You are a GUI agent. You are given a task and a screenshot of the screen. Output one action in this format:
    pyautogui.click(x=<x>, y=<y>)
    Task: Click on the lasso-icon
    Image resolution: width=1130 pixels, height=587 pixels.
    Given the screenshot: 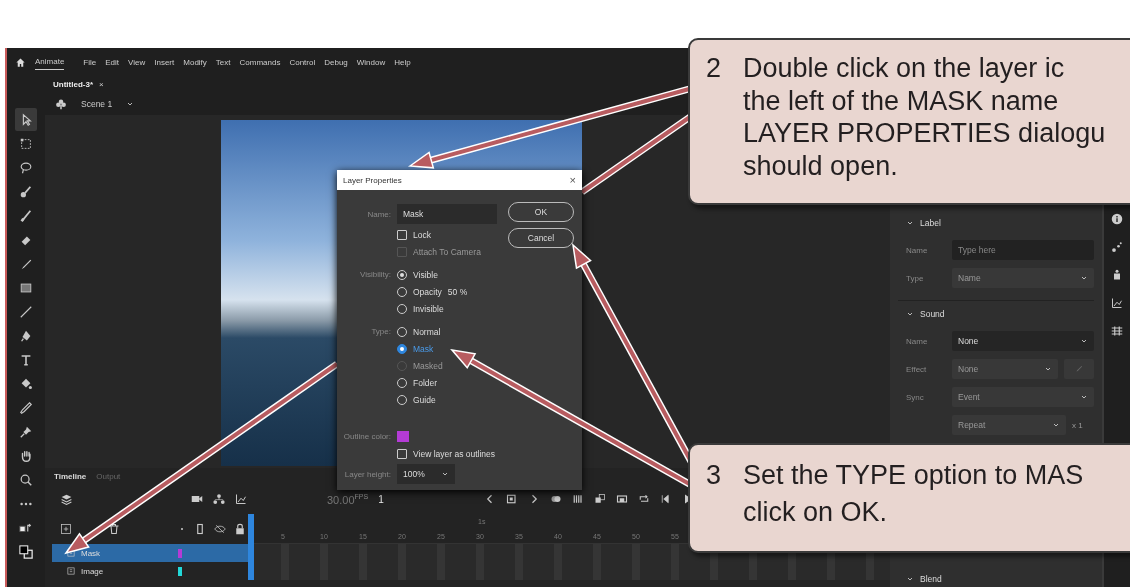 What is the action you would take?
    pyautogui.click(x=26, y=167)
    